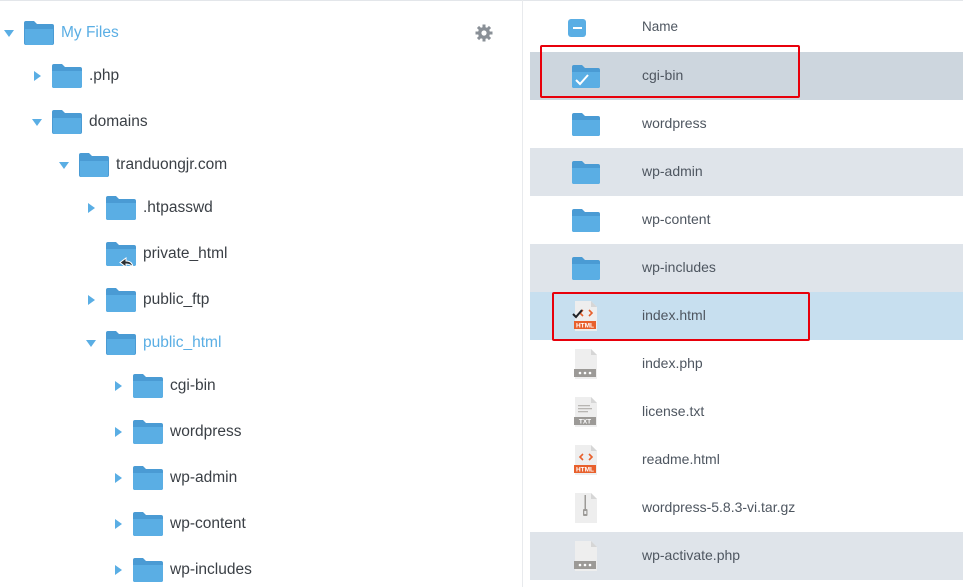 This screenshot has height=587, width=963. I want to click on tree-label: .php, so click(104, 75).